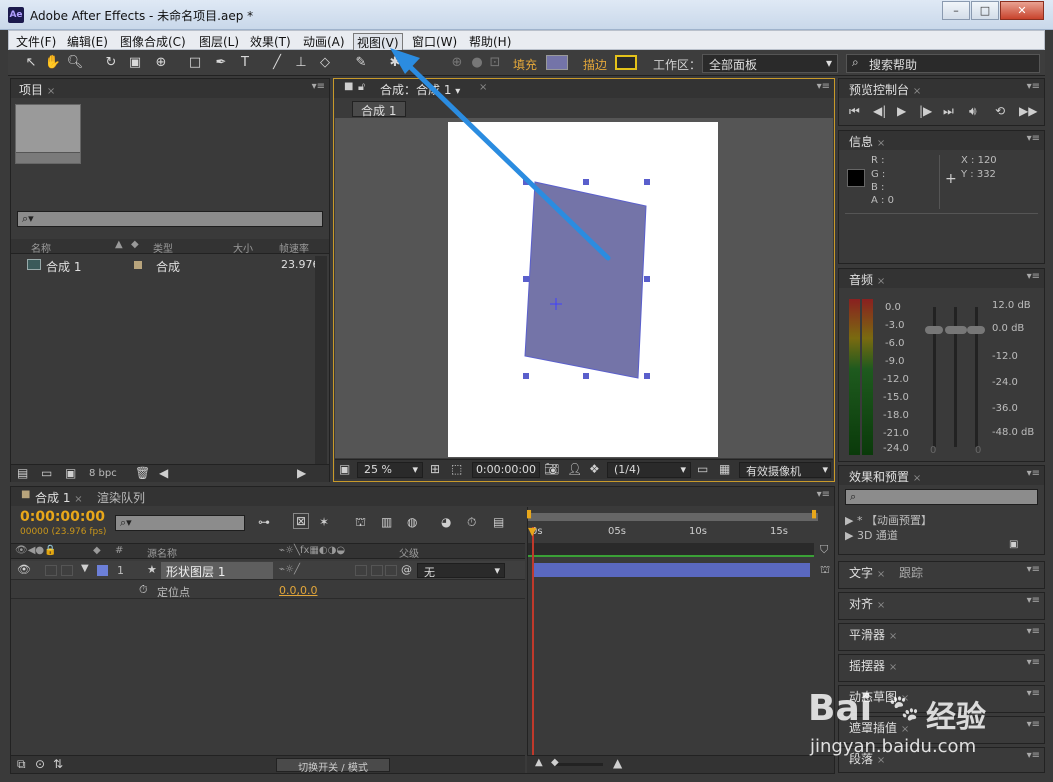 The width and height of the screenshot is (1053, 782). I want to click on layer-duration-bar, so click(671, 570).